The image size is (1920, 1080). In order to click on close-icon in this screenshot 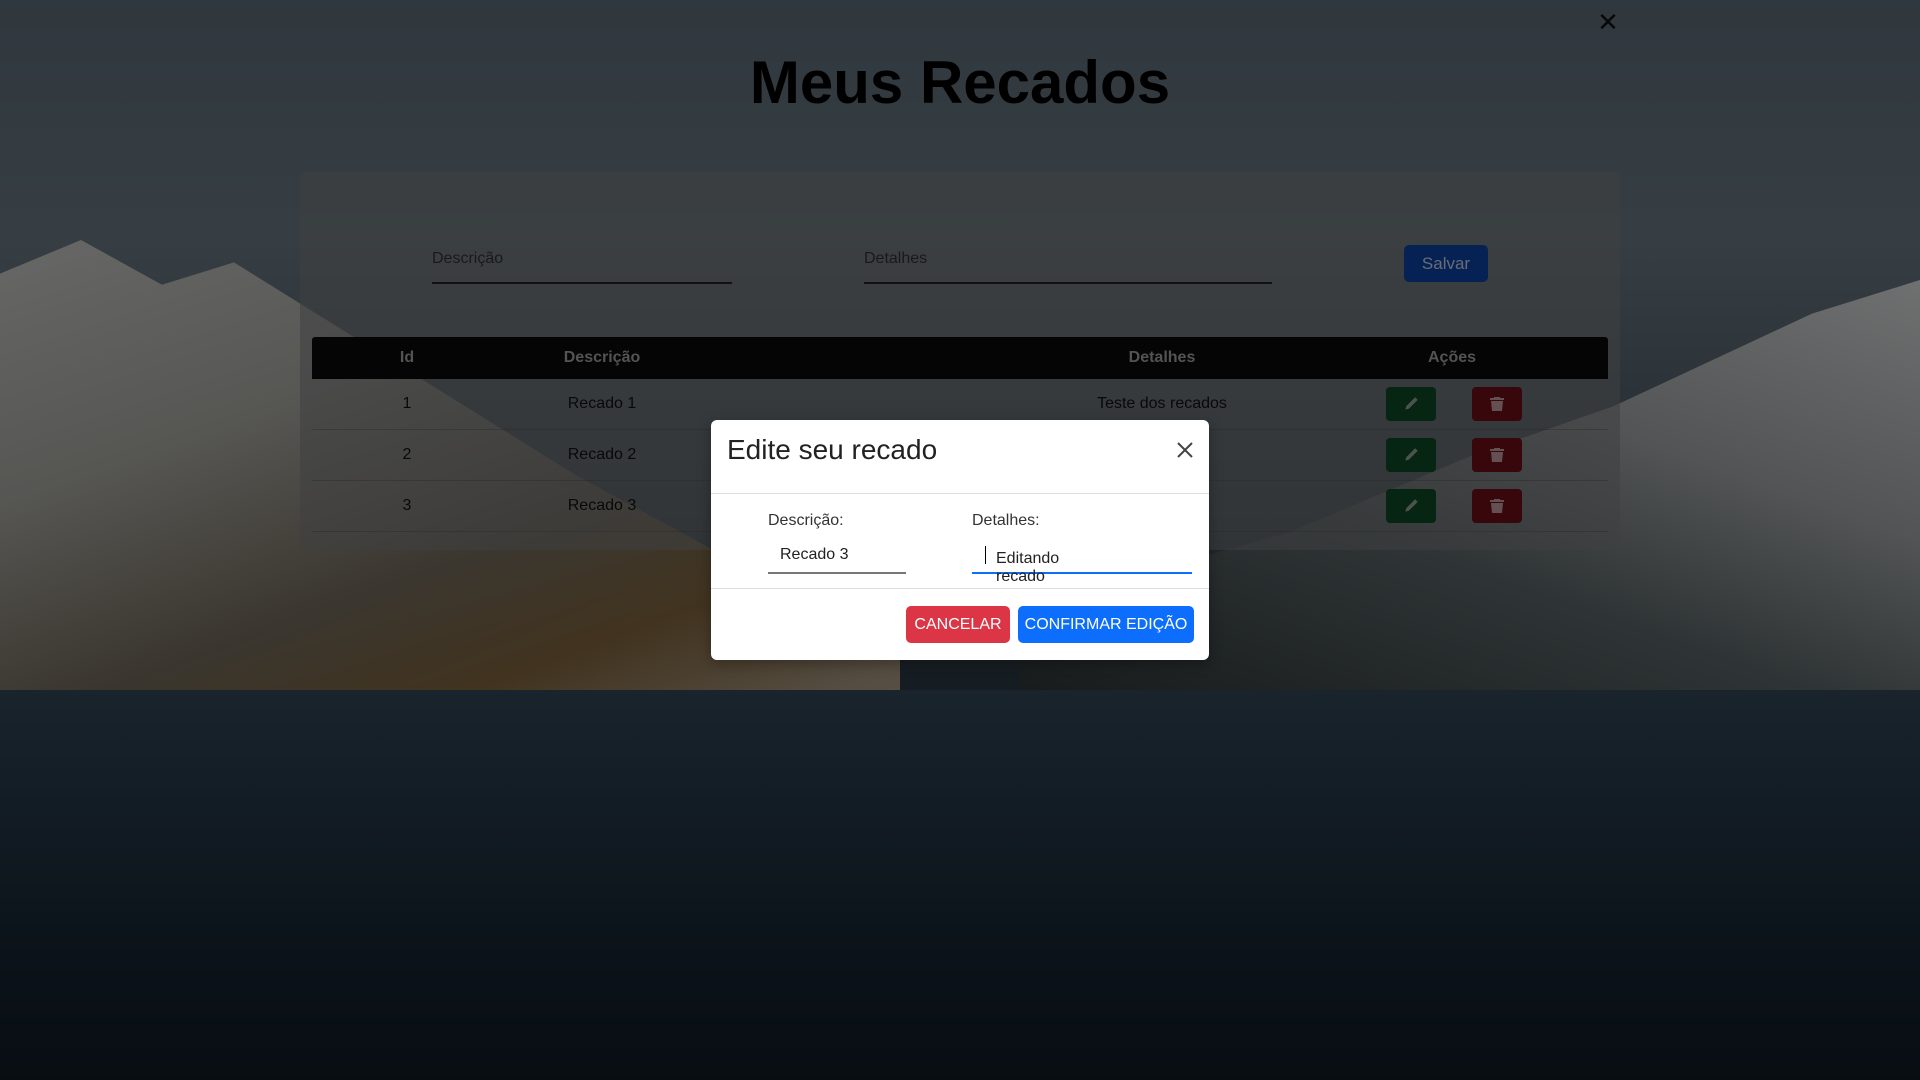, I will do `click(1185, 450)`.